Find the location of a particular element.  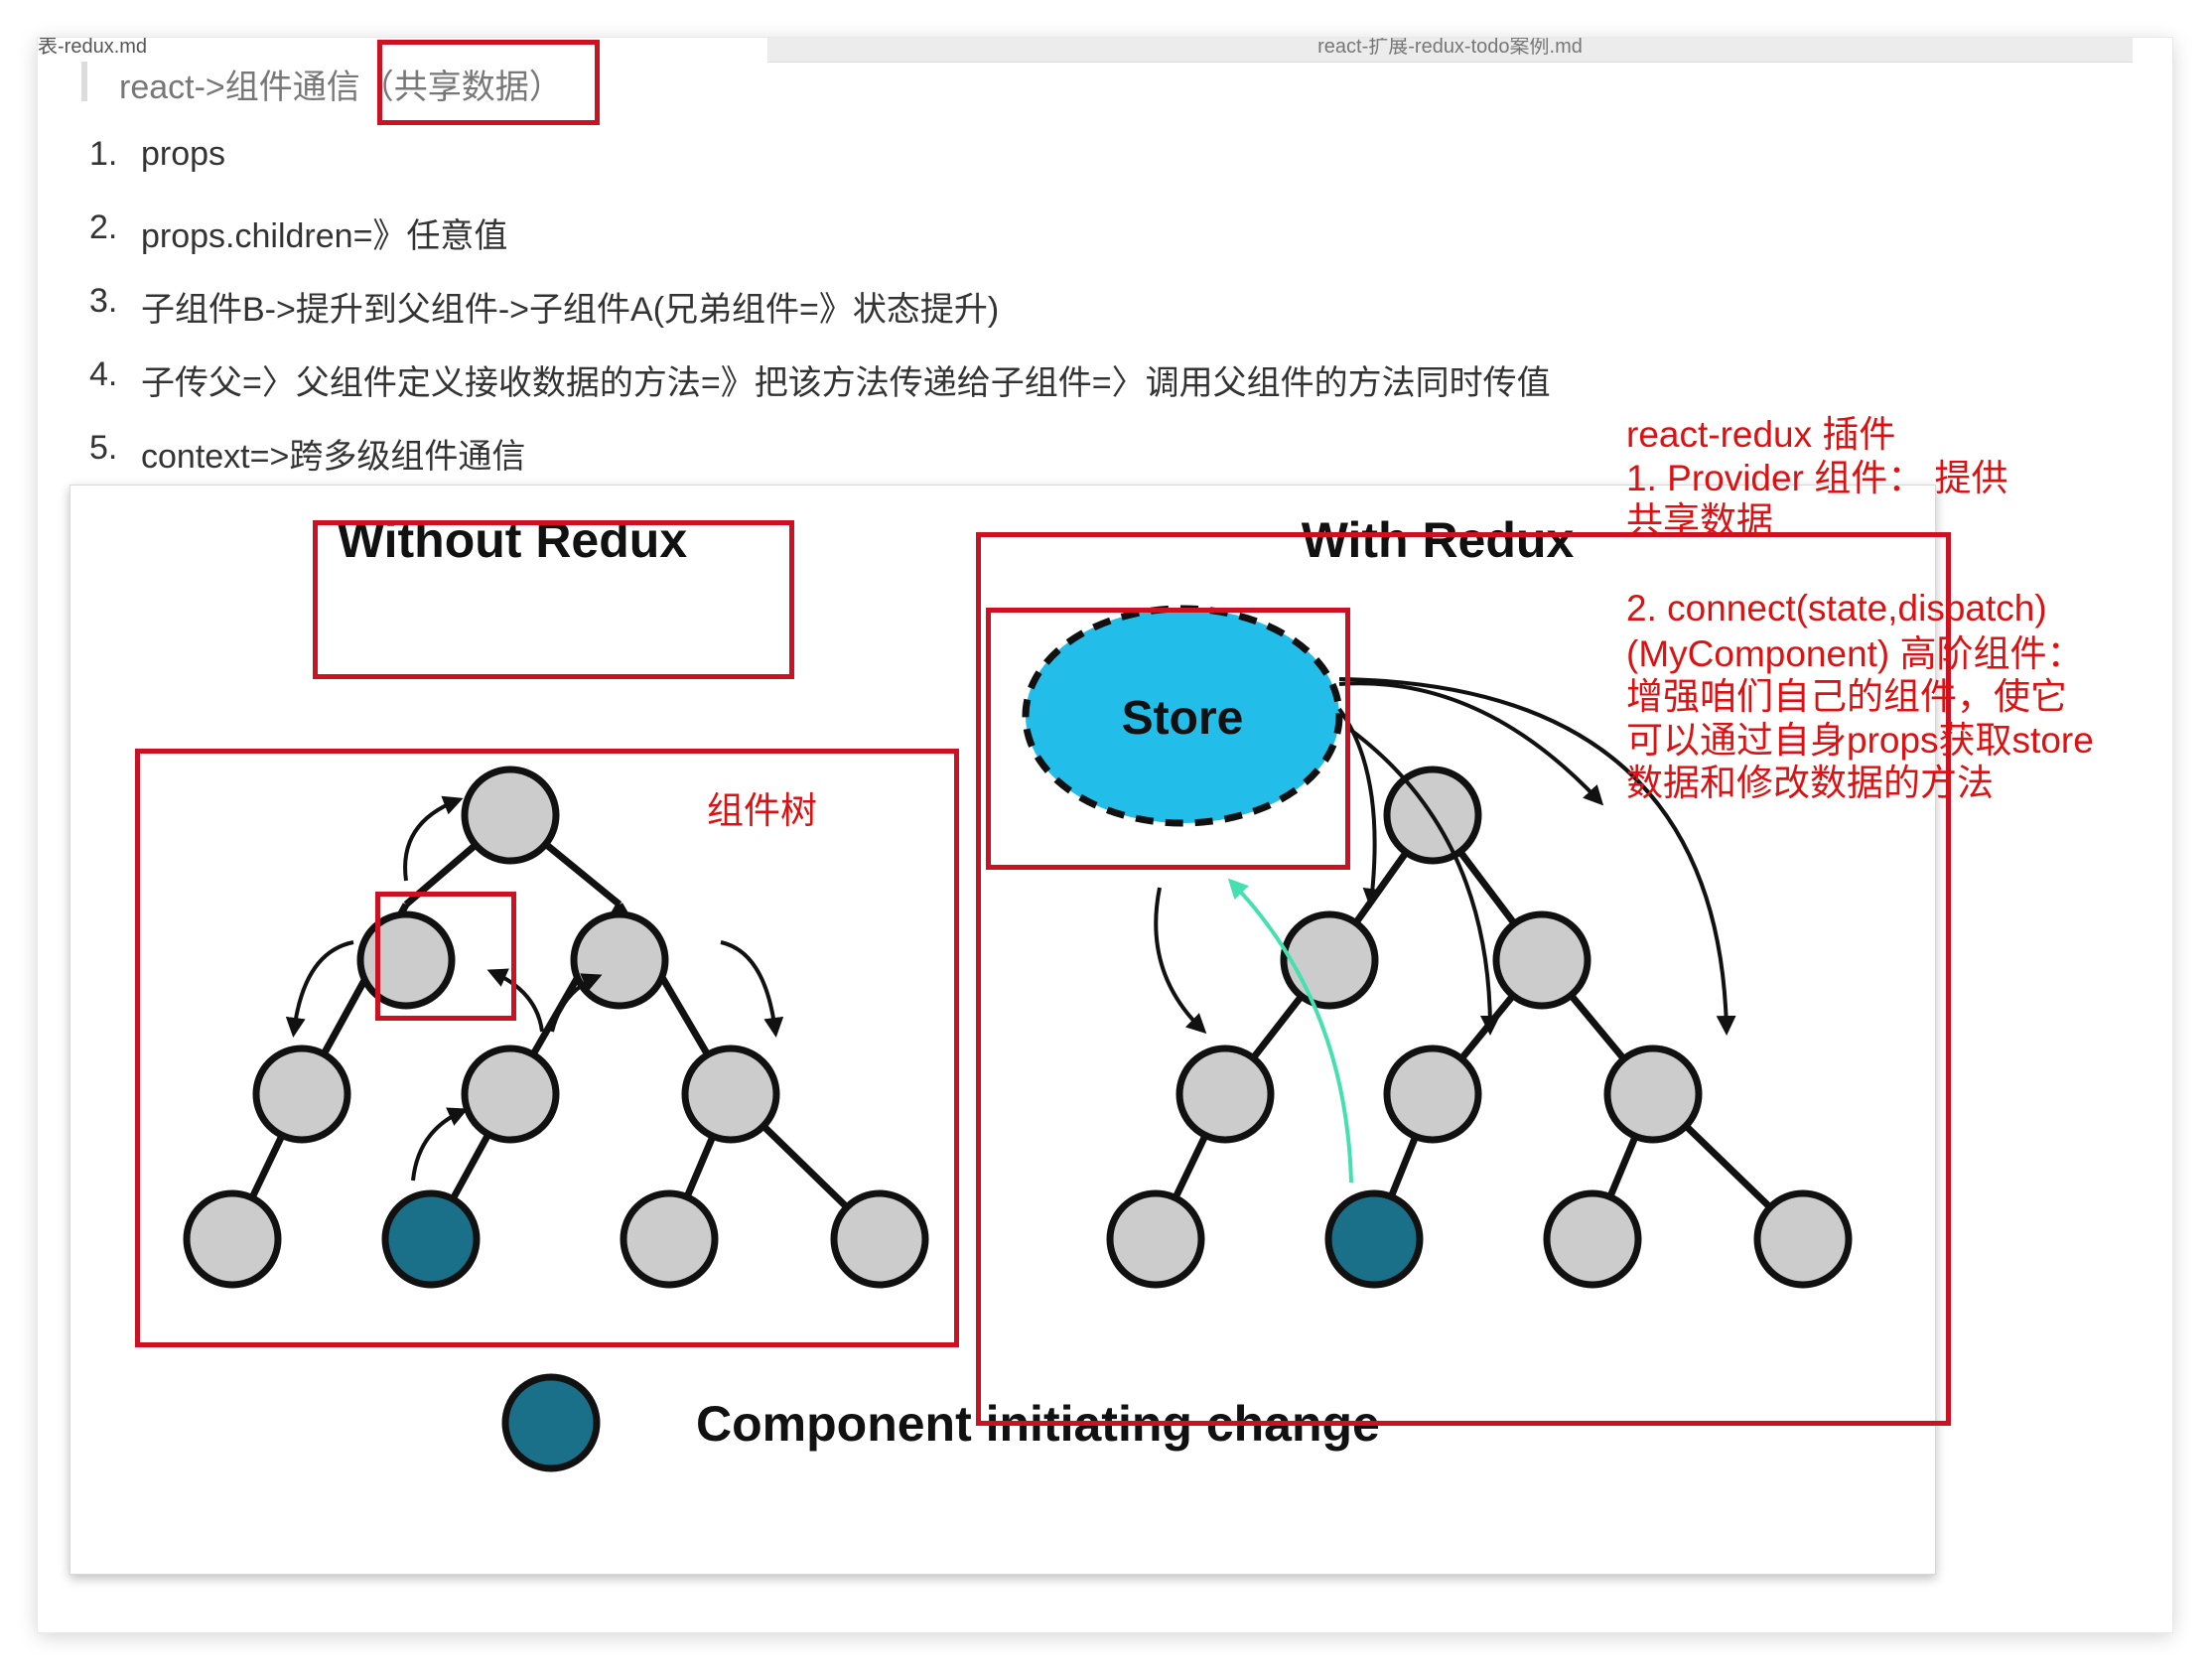

list-number: 1. is located at coordinates (103, 154).